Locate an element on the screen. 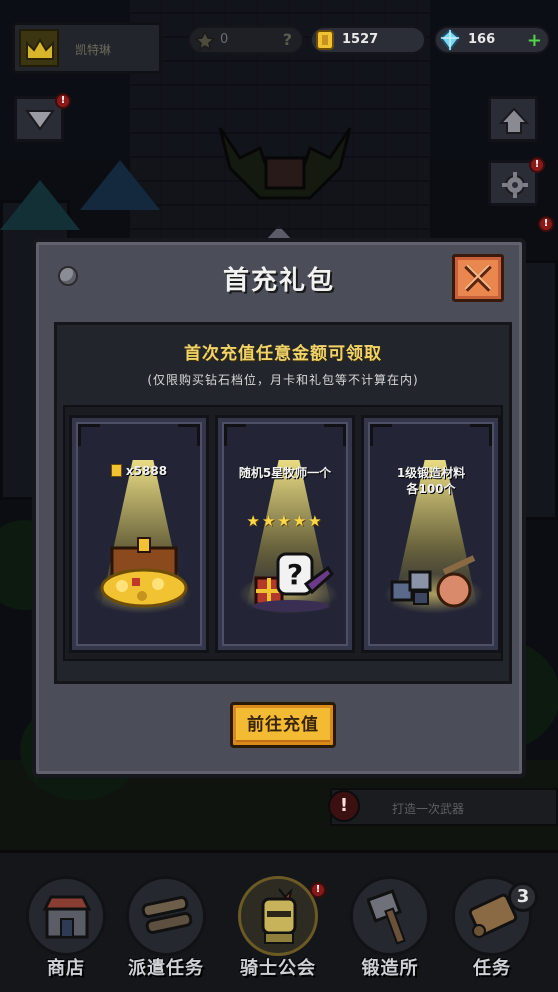  side-alert-badge: ! is located at coordinates (546, 224).